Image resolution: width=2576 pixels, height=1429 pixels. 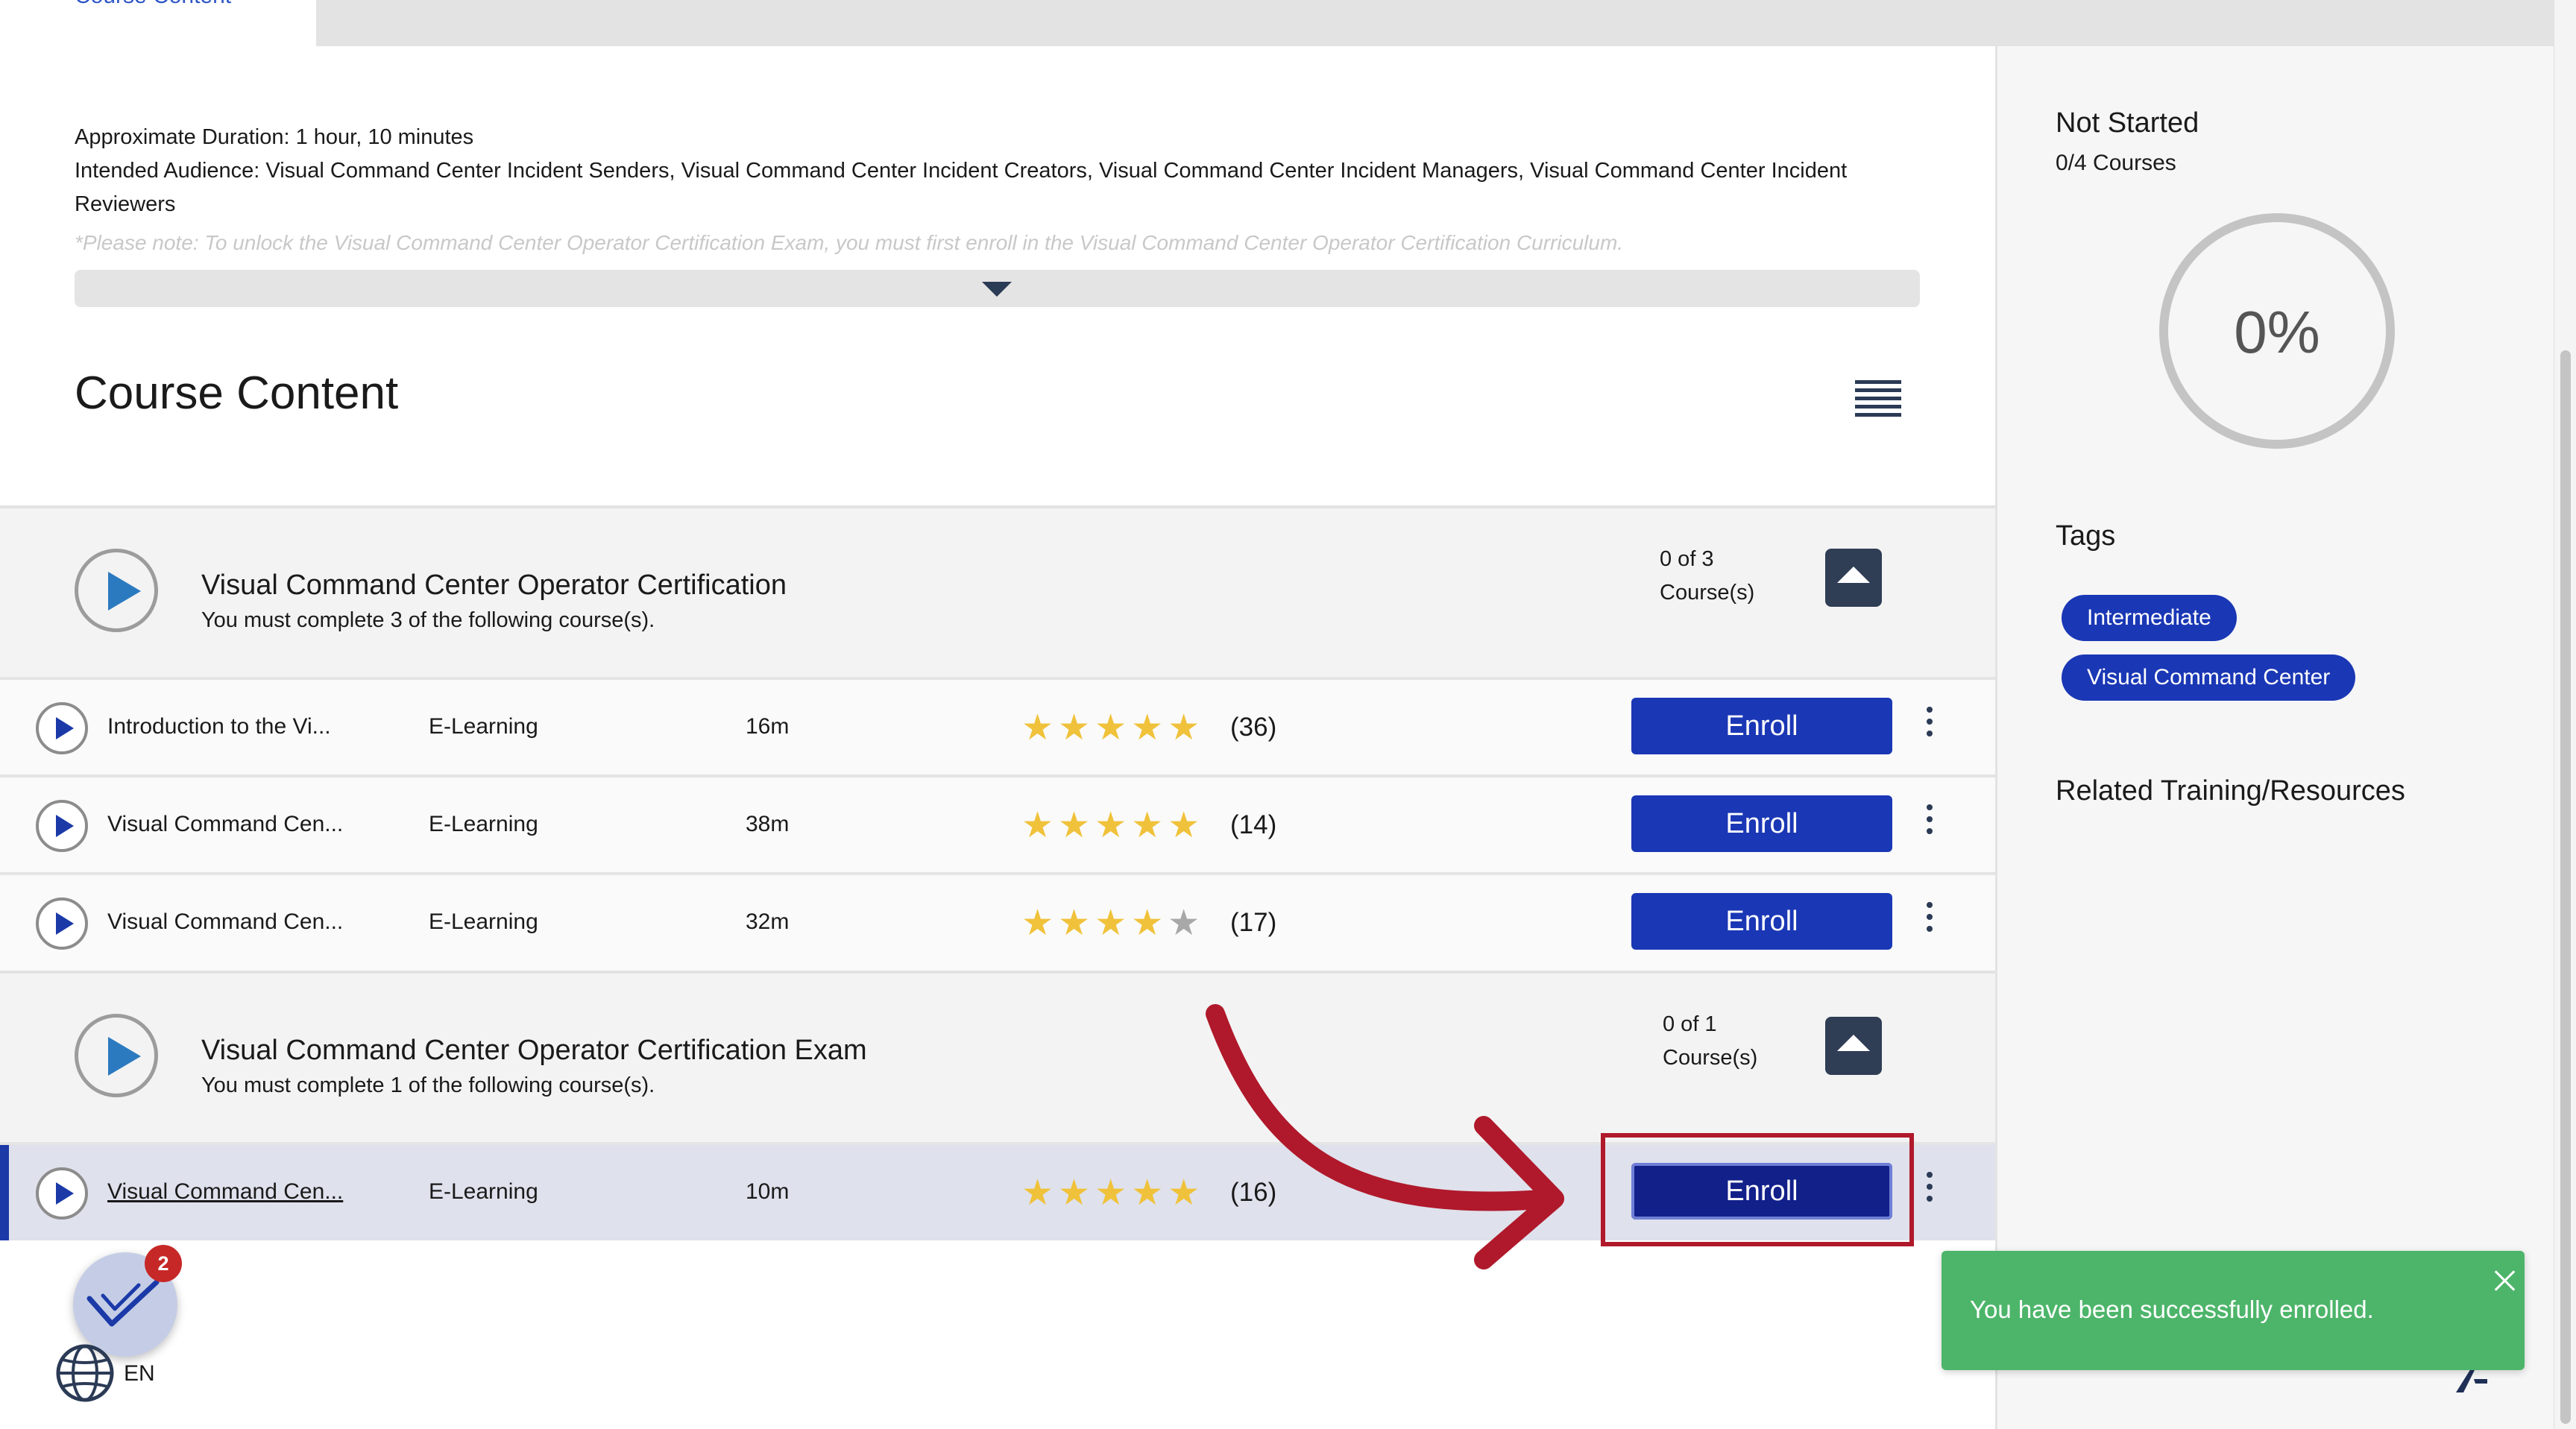 What do you see at coordinates (1385, 1136) in the screenshot?
I see `annotation-arrow` at bounding box center [1385, 1136].